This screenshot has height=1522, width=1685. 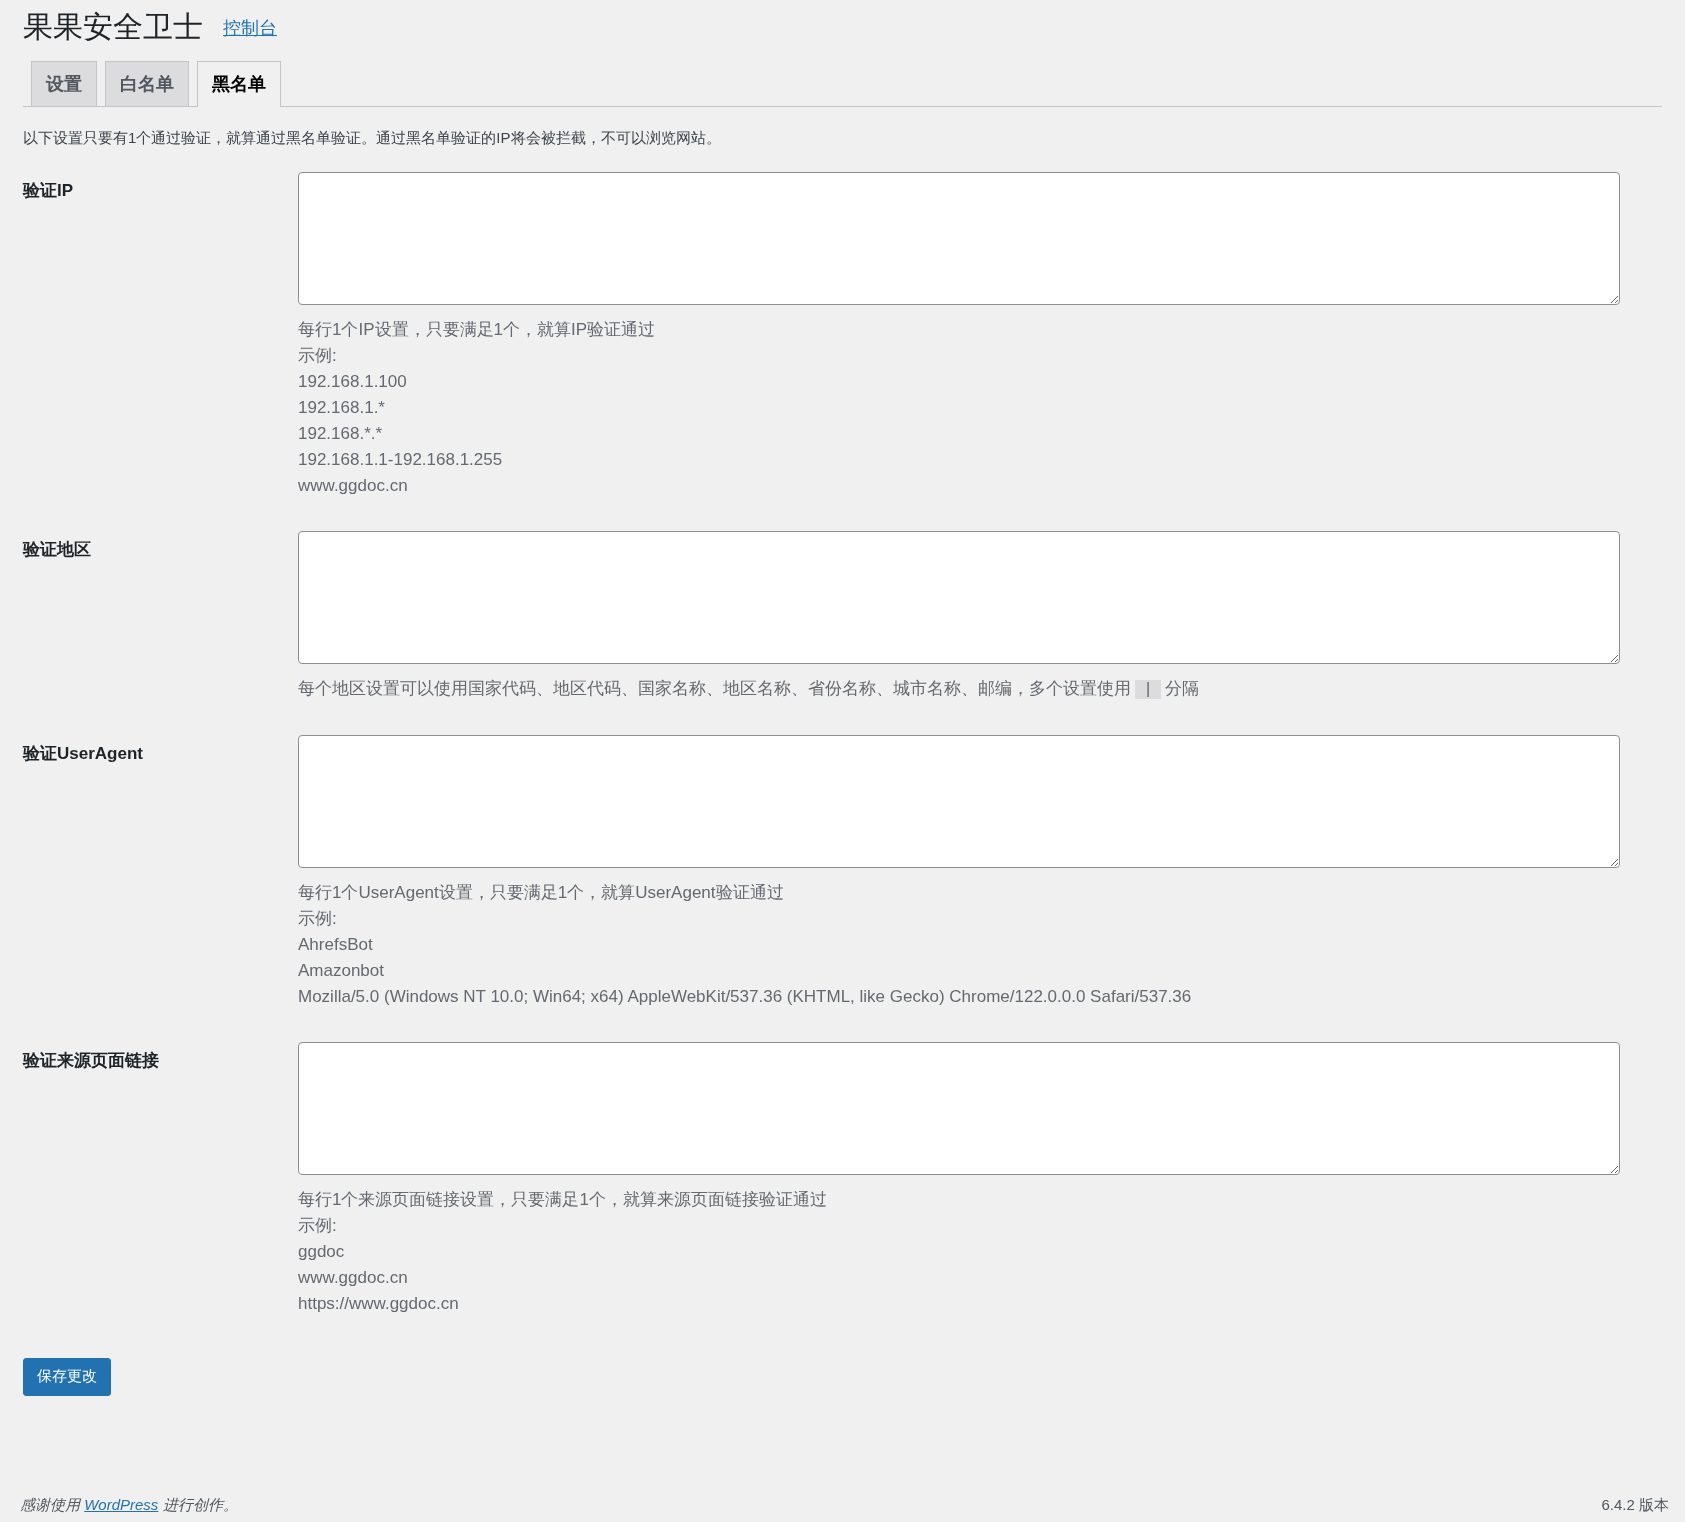 I want to click on wordpress-link: WordPress, so click(x=121, y=1504).